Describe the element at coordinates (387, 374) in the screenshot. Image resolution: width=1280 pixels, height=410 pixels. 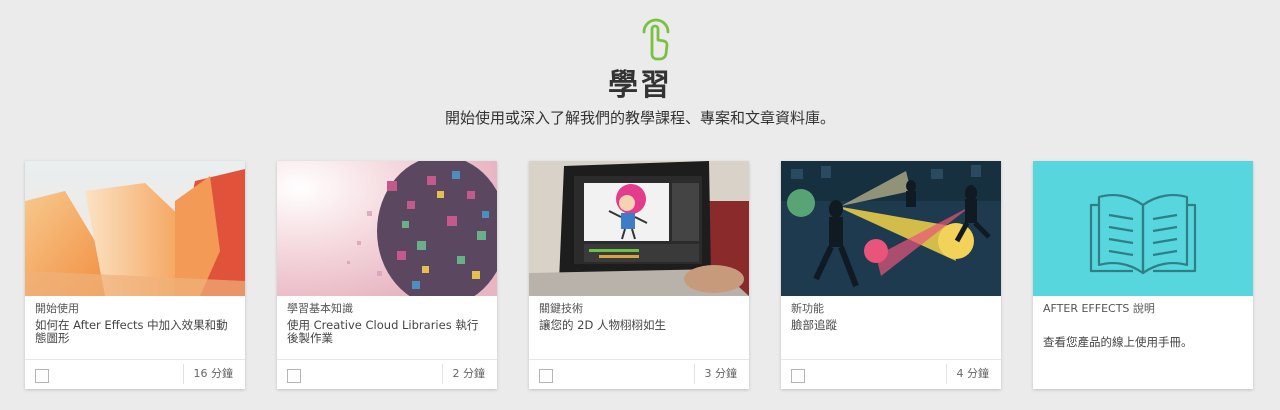
I see `card-footer: 2 分鐘` at that location.